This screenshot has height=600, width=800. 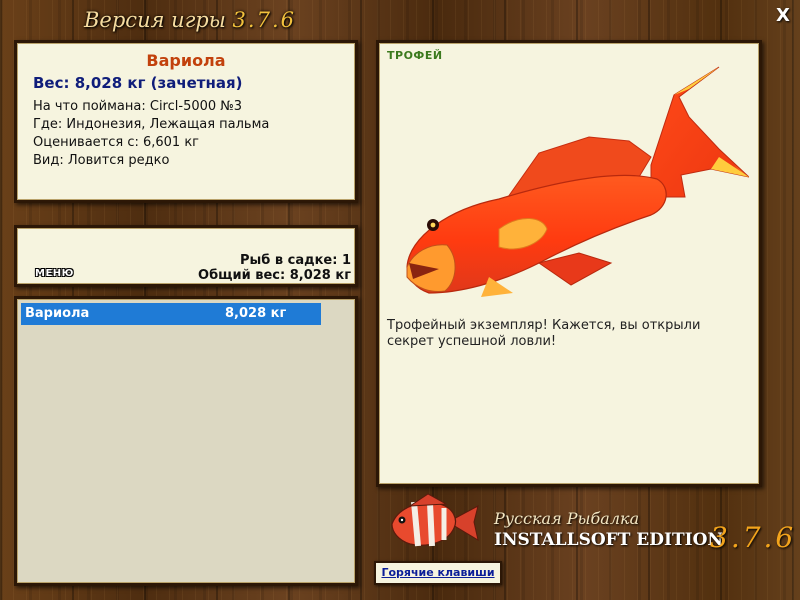 I want to click on fish-name: Вариола, so click(x=186, y=60).